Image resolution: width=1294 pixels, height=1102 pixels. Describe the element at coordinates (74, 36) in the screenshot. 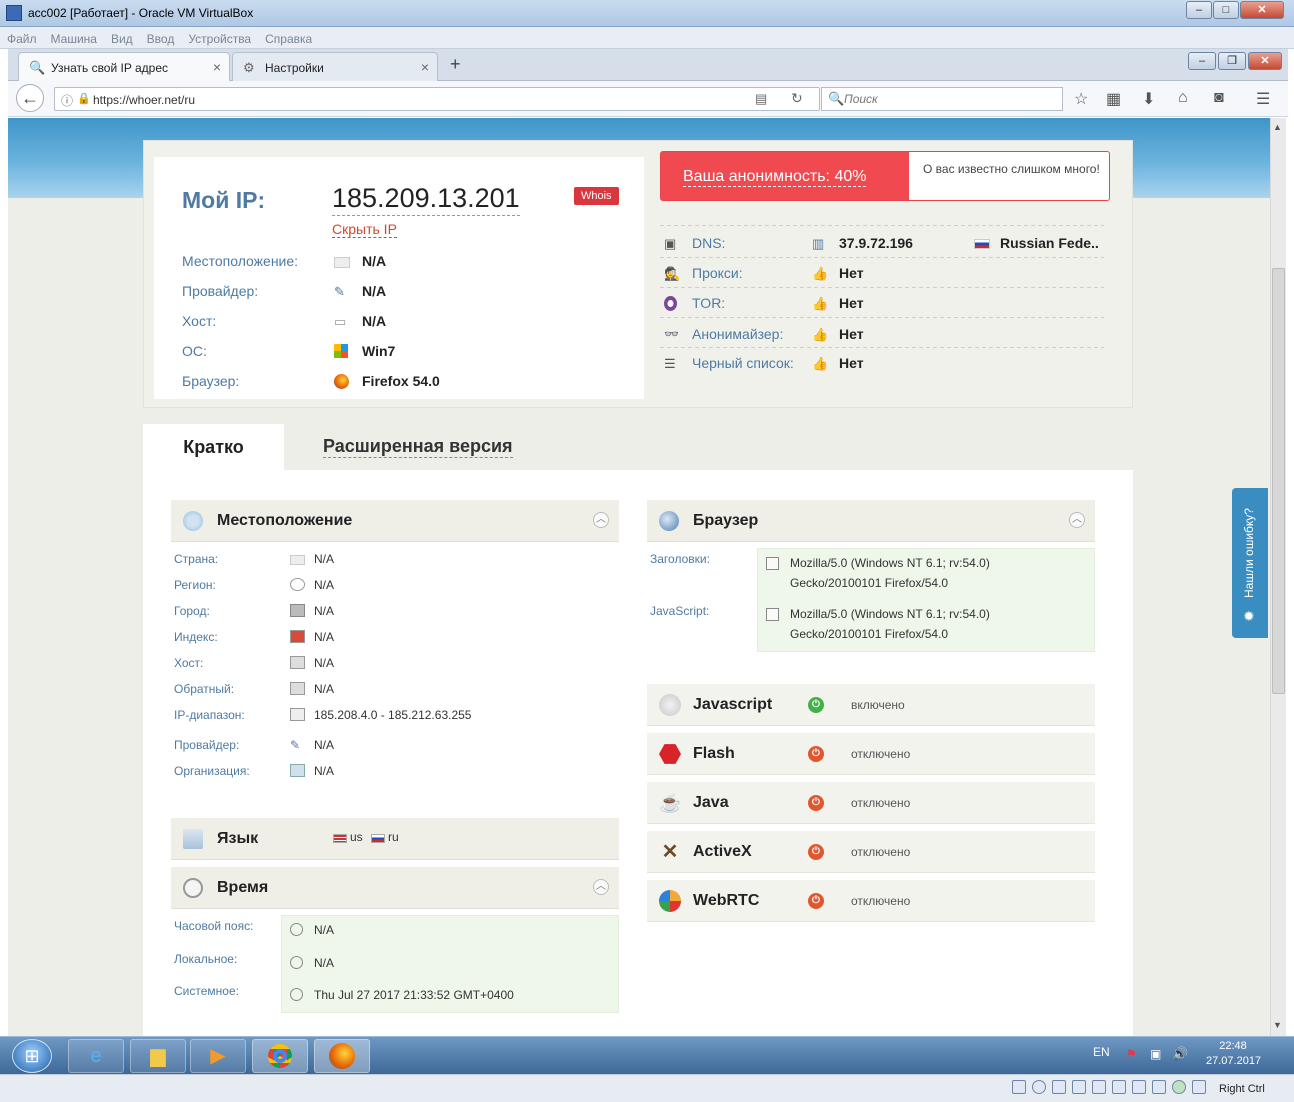

I see `menu-machine: Машина` at that location.